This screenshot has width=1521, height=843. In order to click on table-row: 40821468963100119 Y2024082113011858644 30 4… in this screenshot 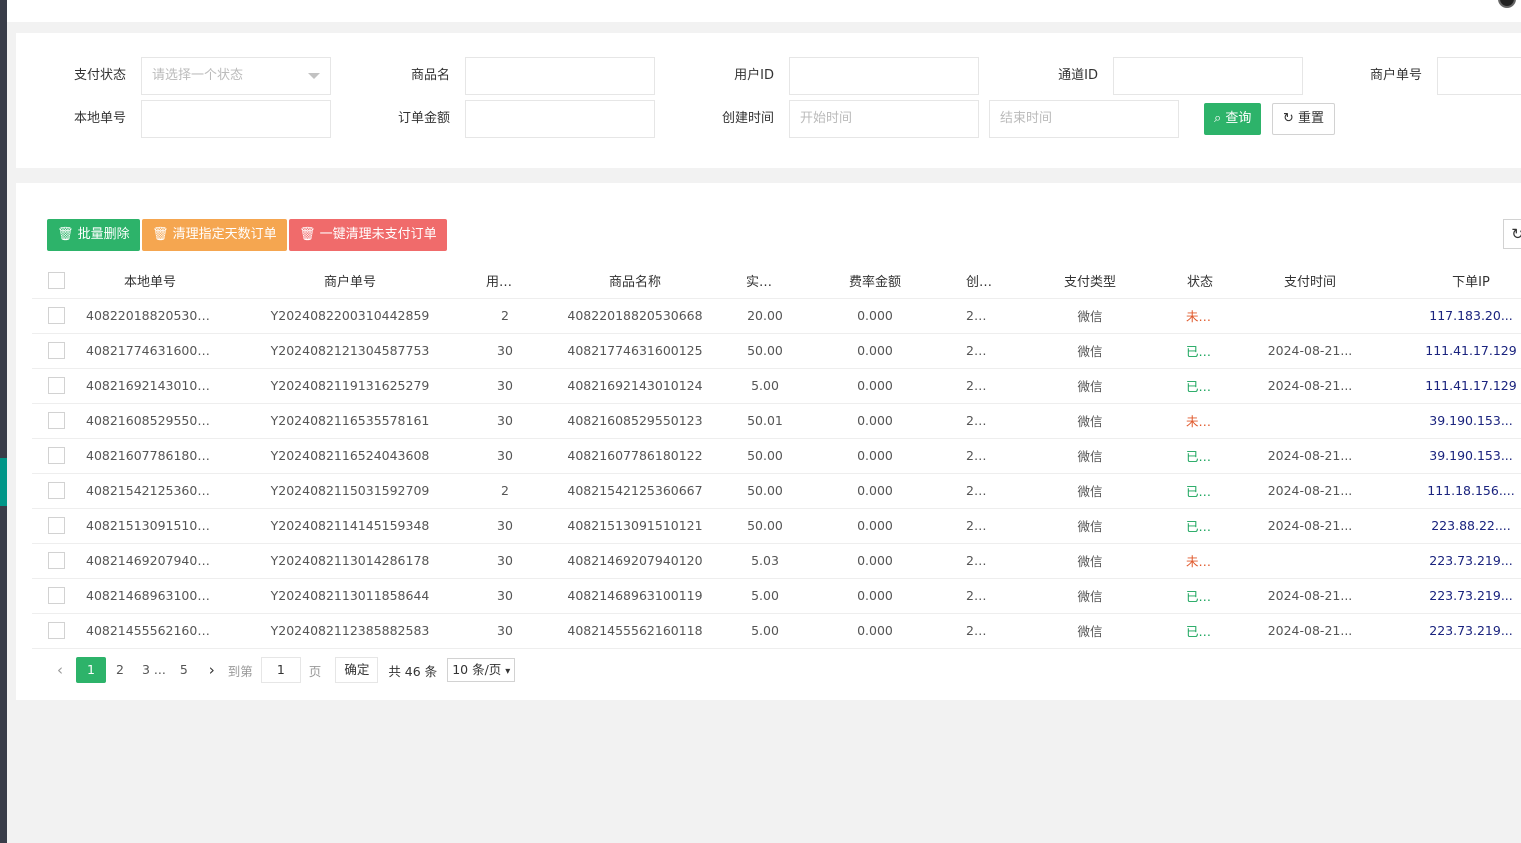, I will do `click(776, 596)`.